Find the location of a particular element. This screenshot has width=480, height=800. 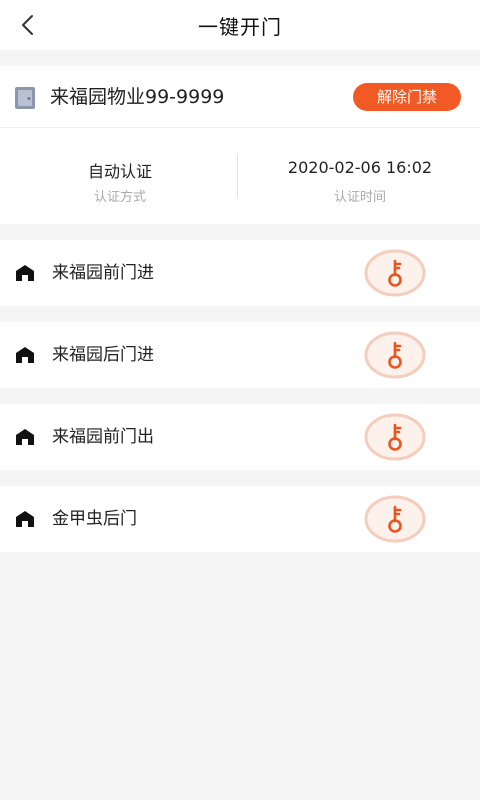

auth-divider is located at coordinates (237, 176).